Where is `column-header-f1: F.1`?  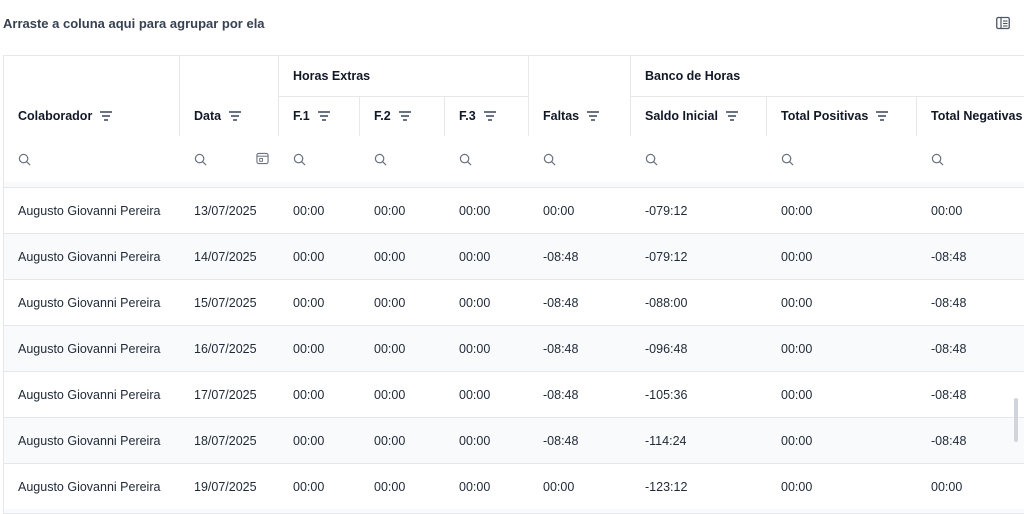 column-header-f1: F.1 is located at coordinates (319, 116).